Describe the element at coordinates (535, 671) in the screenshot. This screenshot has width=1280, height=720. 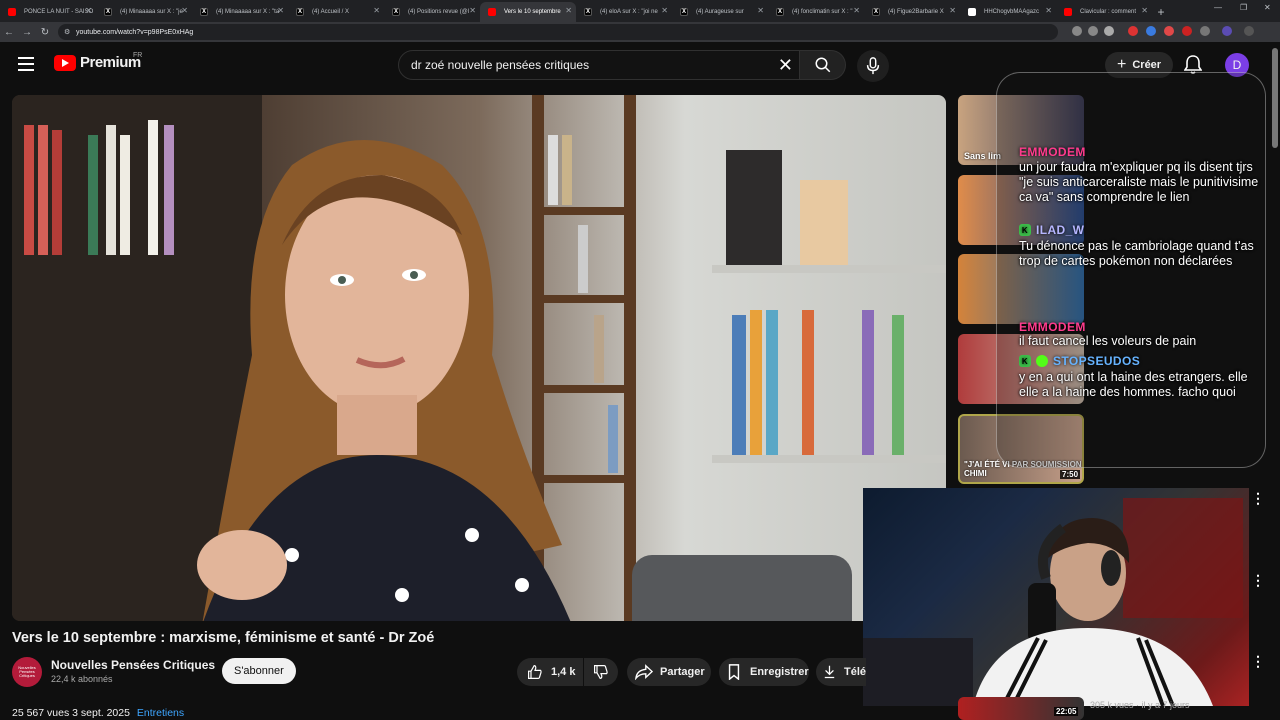
I see `thumbs-up-icon` at that location.